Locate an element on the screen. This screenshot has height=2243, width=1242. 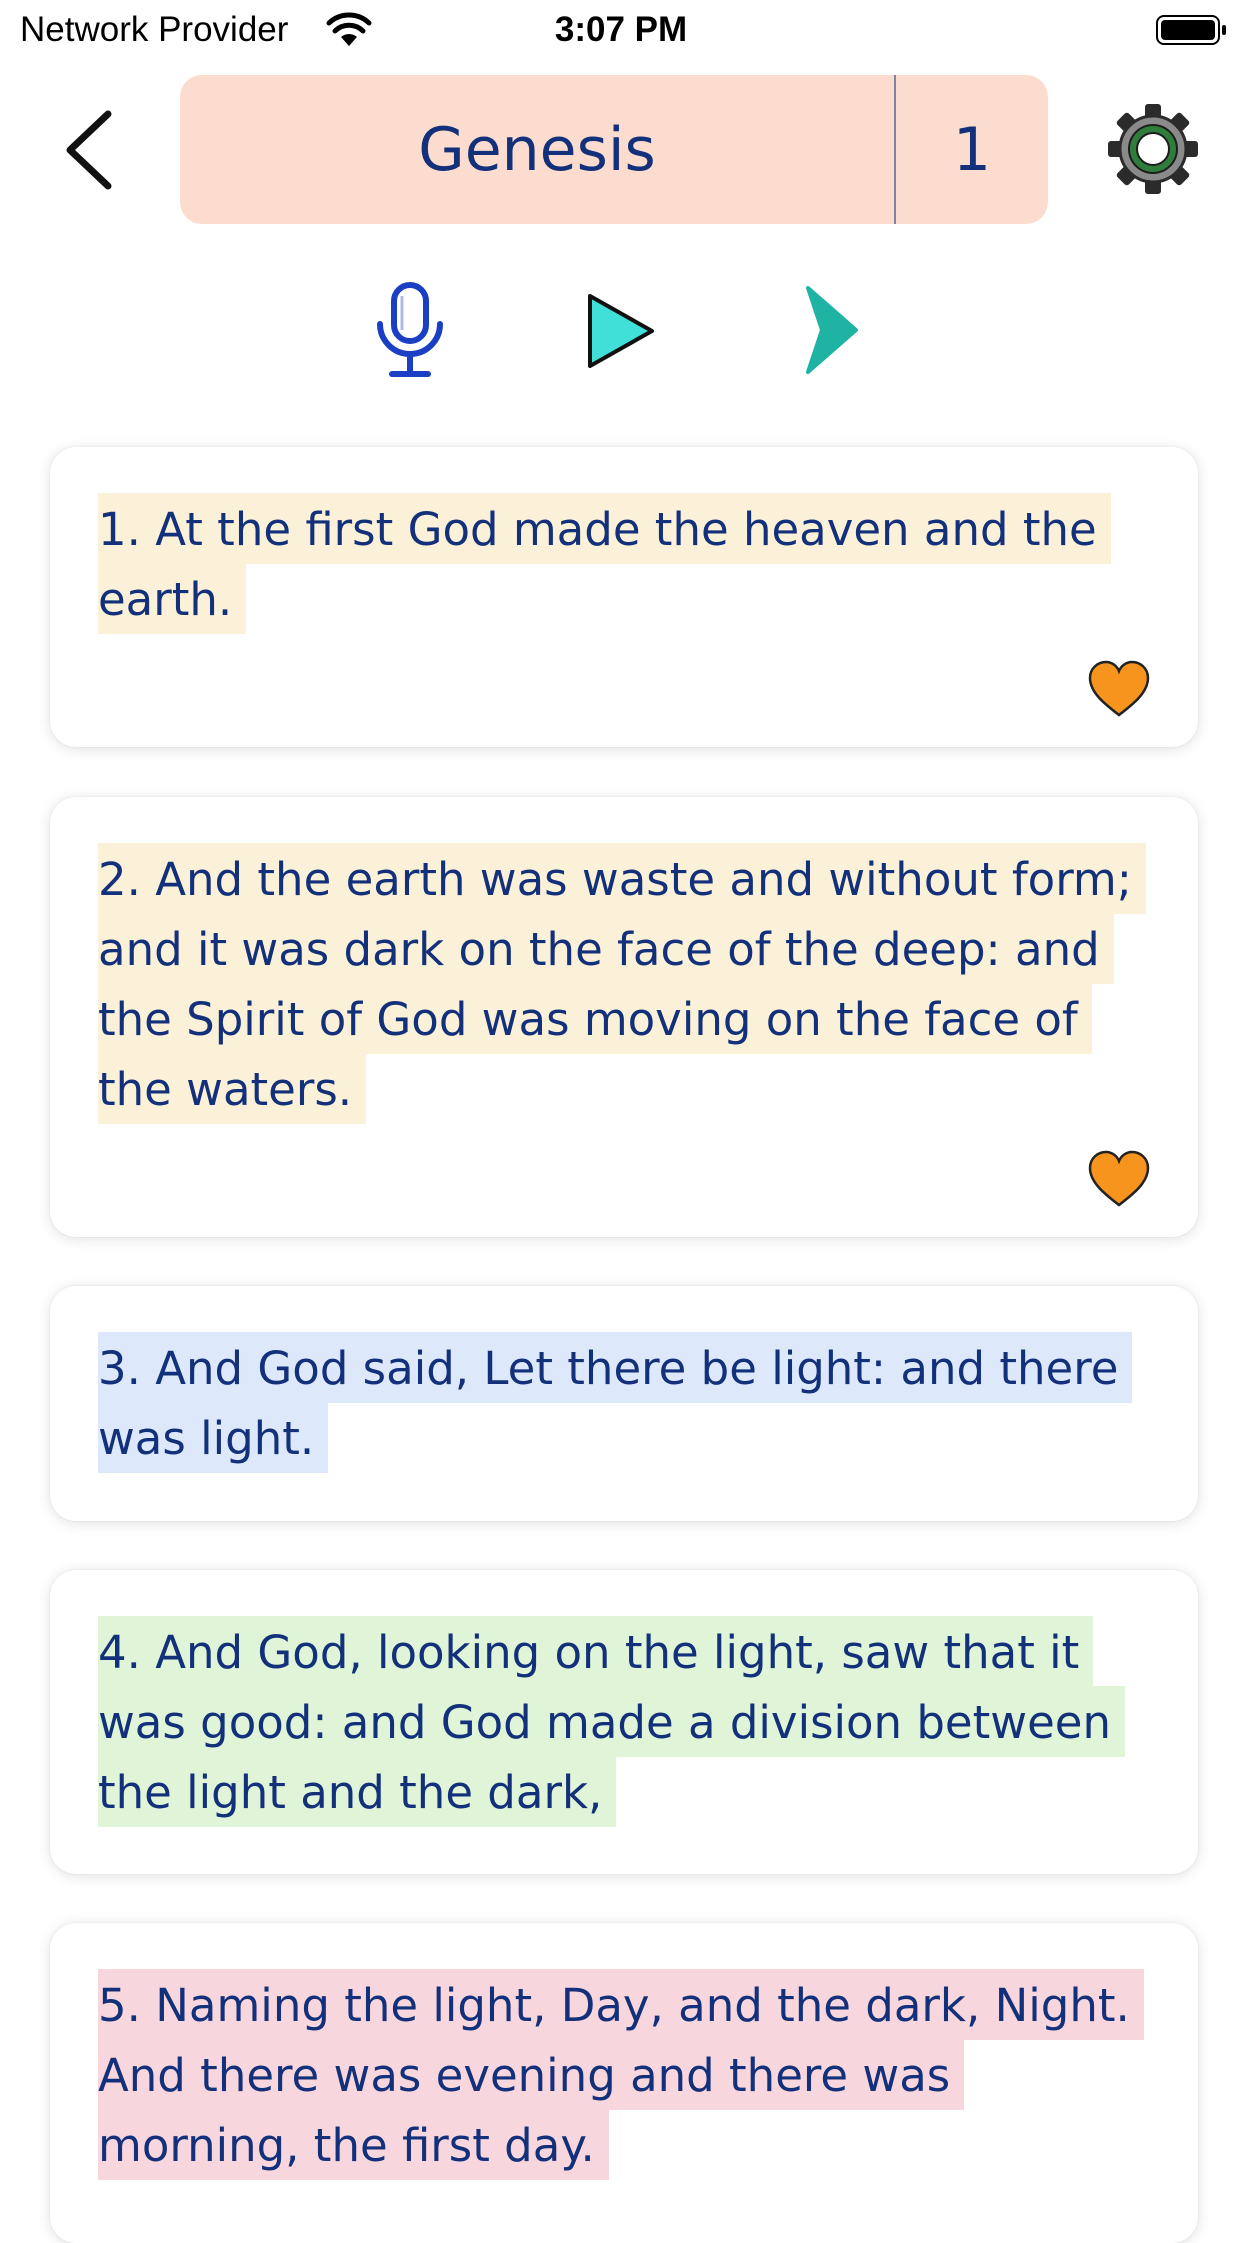
status-bar: Network Provider 3:07 PM is located at coordinates (621, 31).